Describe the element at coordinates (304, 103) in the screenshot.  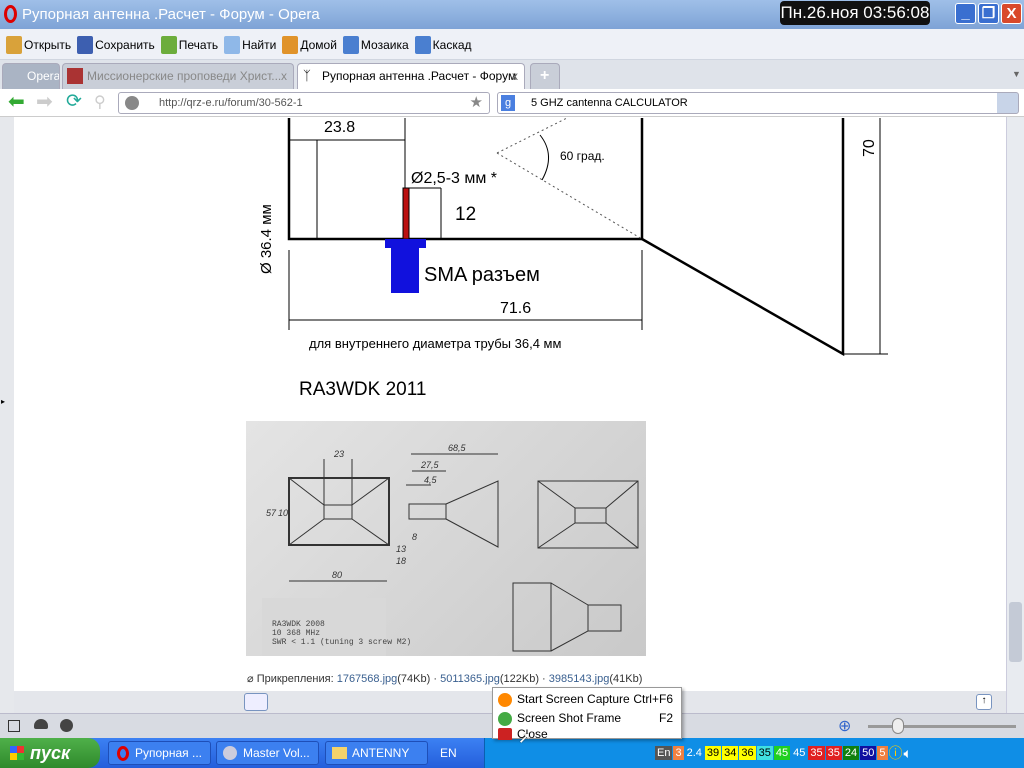
I see `address-field: http://qrz-e.ru/forum/30-562-1 ★` at that location.